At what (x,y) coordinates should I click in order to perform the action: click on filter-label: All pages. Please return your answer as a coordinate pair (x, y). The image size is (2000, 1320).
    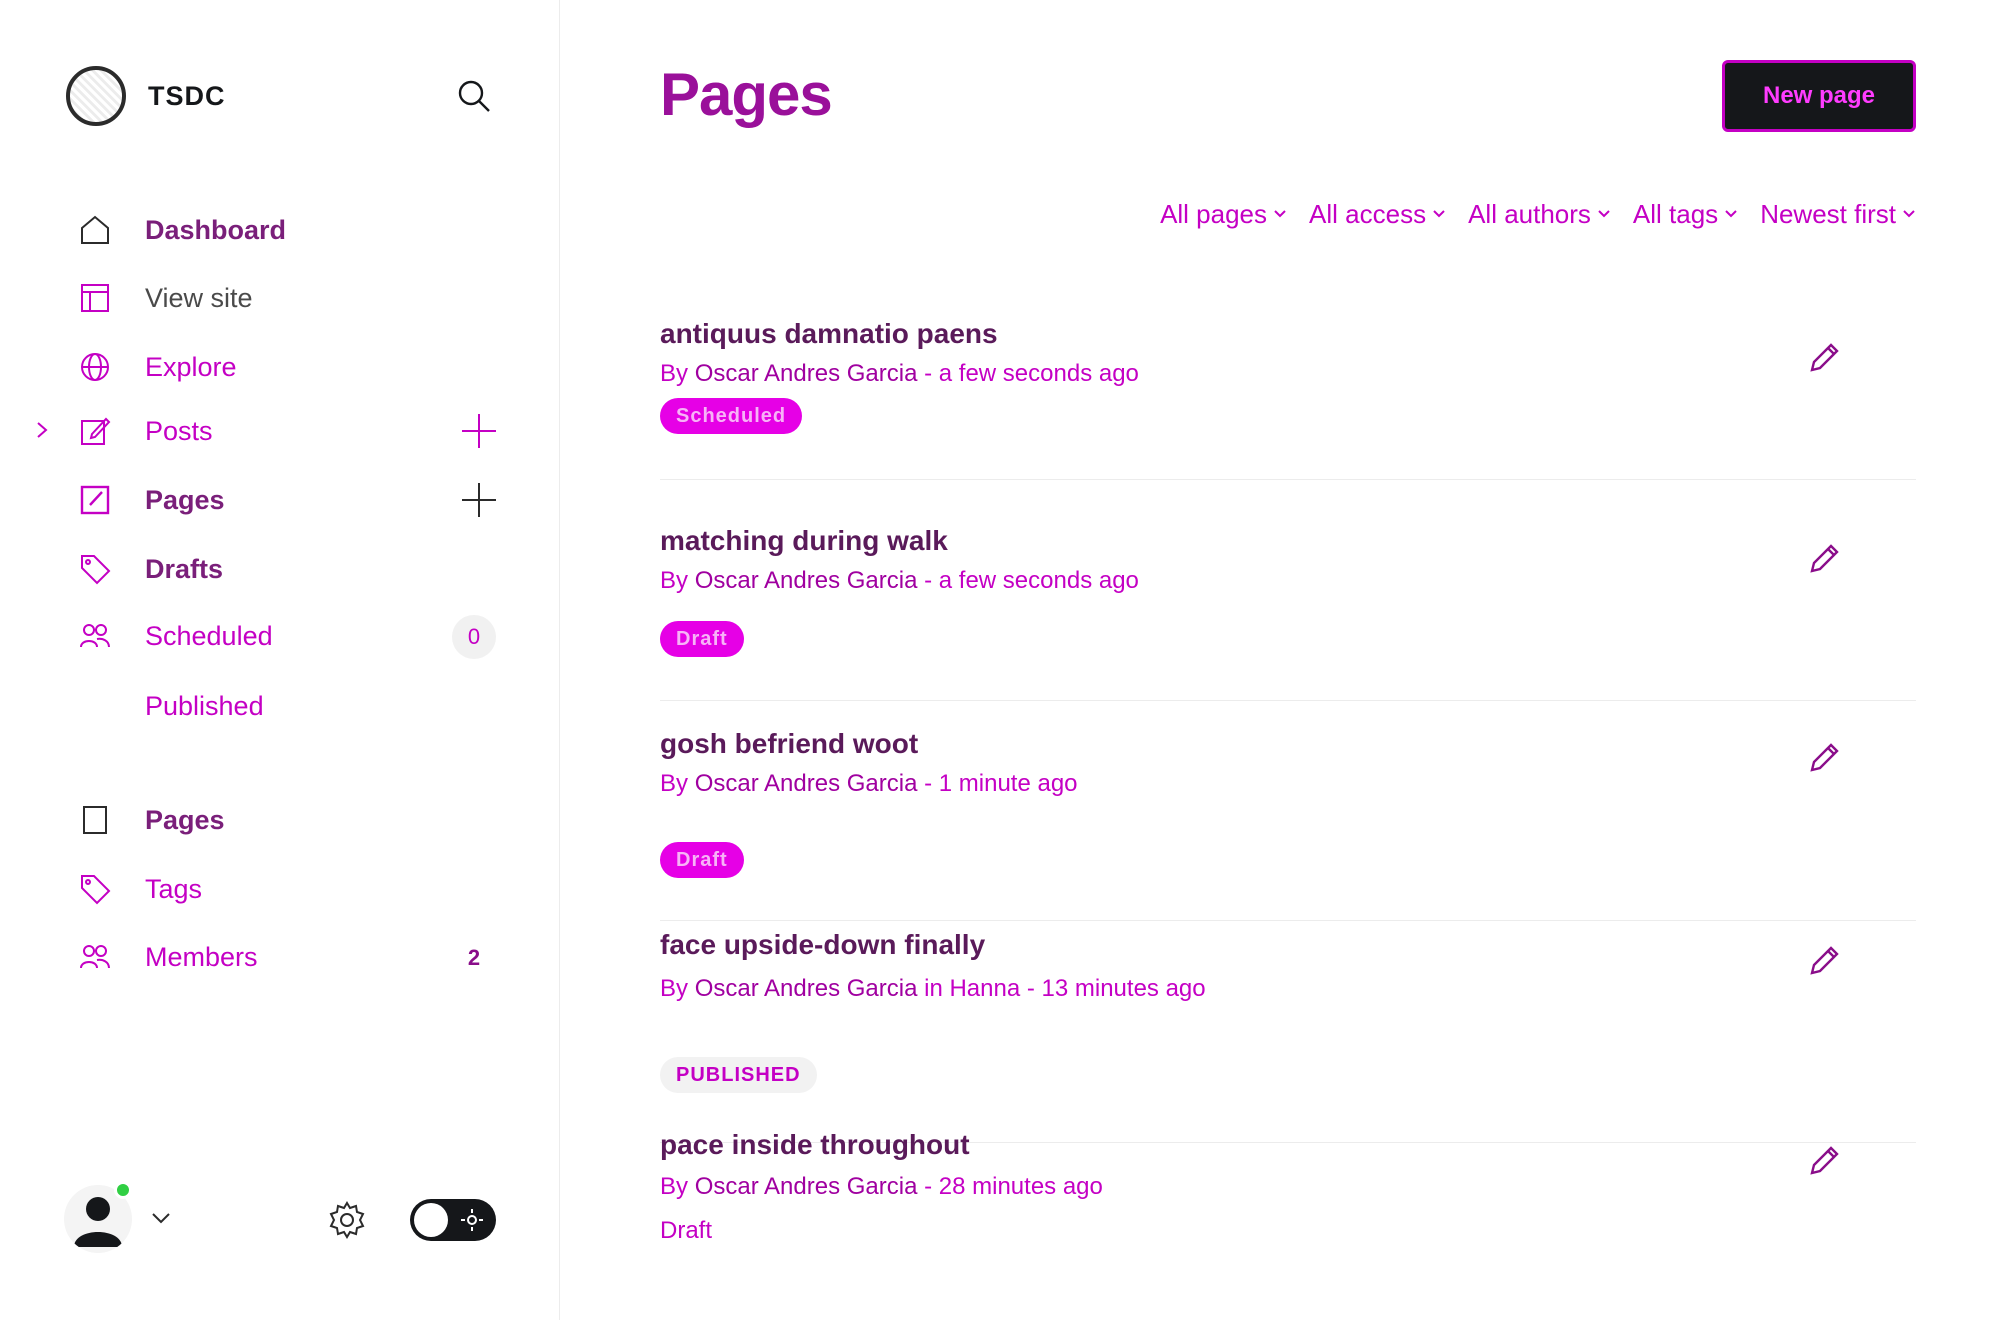
    Looking at the image, I should click on (1214, 213).